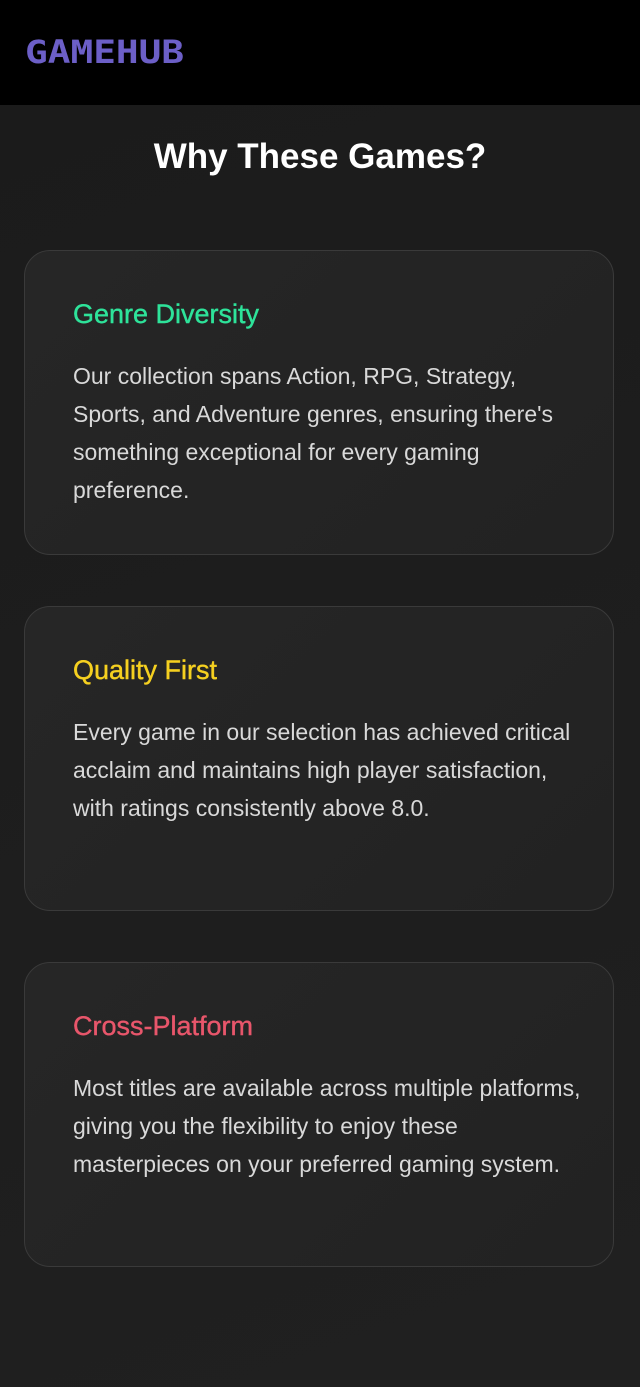 The height and width of the screenshot is (1387, 640). Describe the element at coordinates (104, 52) in the screenshot. I see `gamehub-logo: GAMEHUB` at that location.